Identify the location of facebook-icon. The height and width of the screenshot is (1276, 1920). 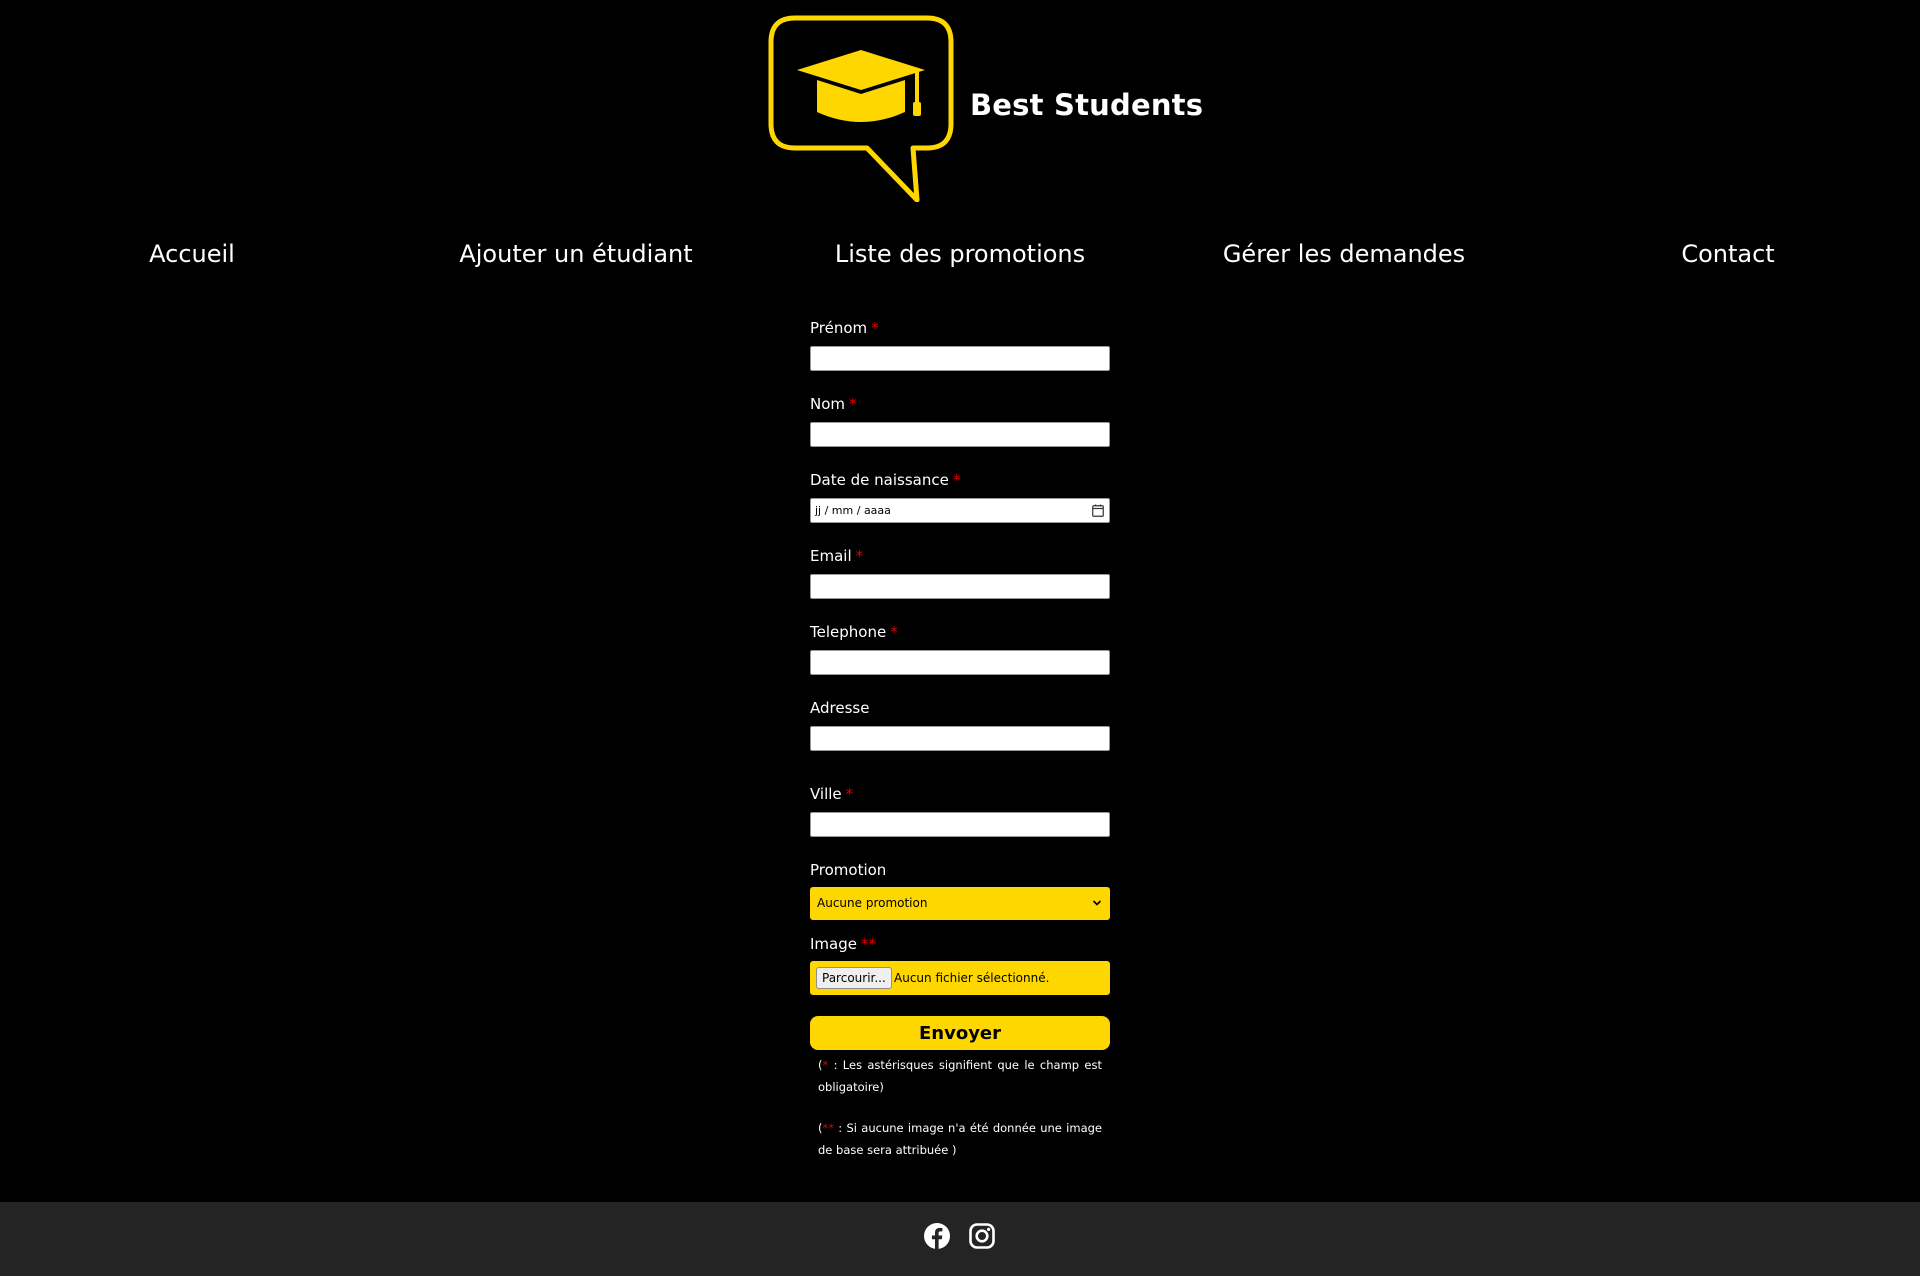
(937, 1236).